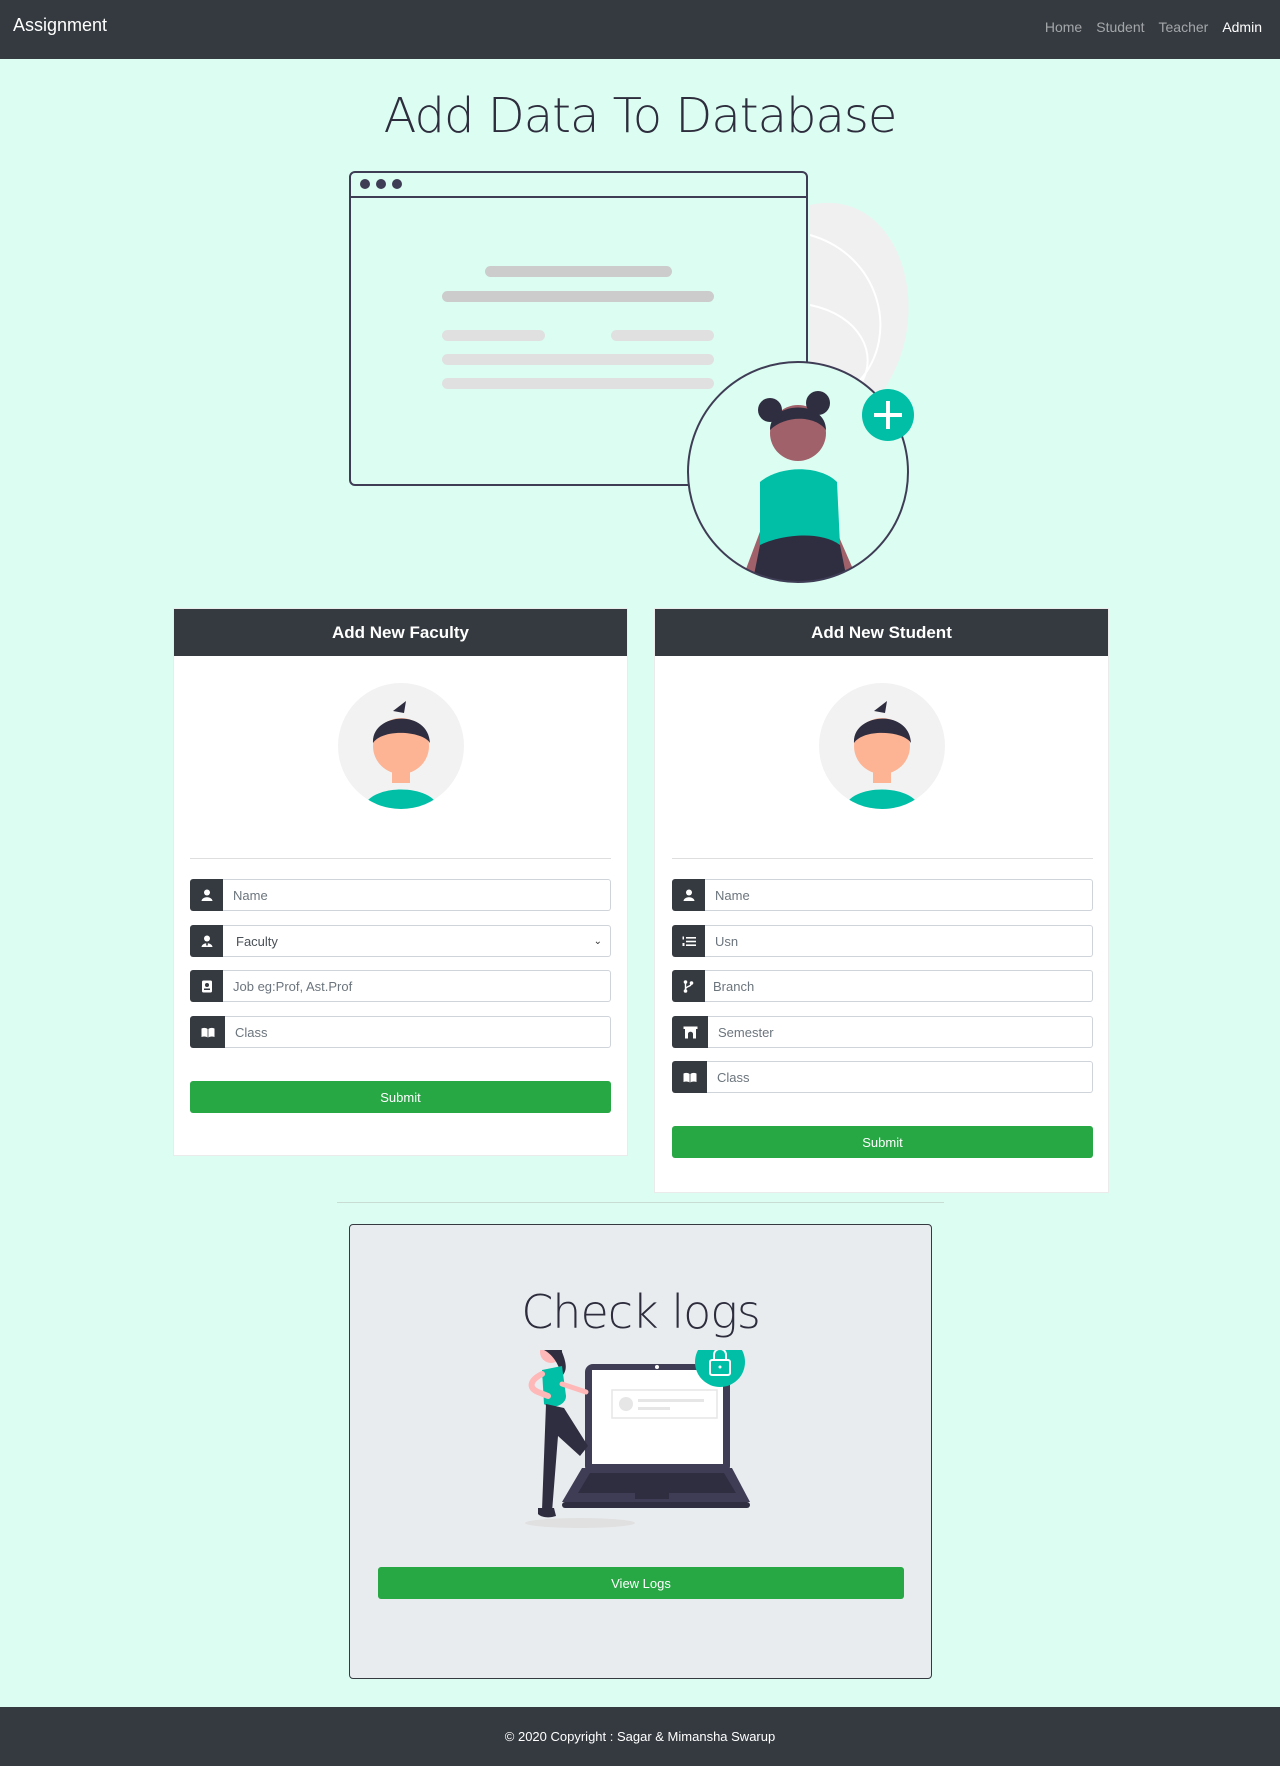  Describe the element at coordinates (1153, 27) in the screenshot. I see `nav-links: Home Student Teacher Admin` at that location.